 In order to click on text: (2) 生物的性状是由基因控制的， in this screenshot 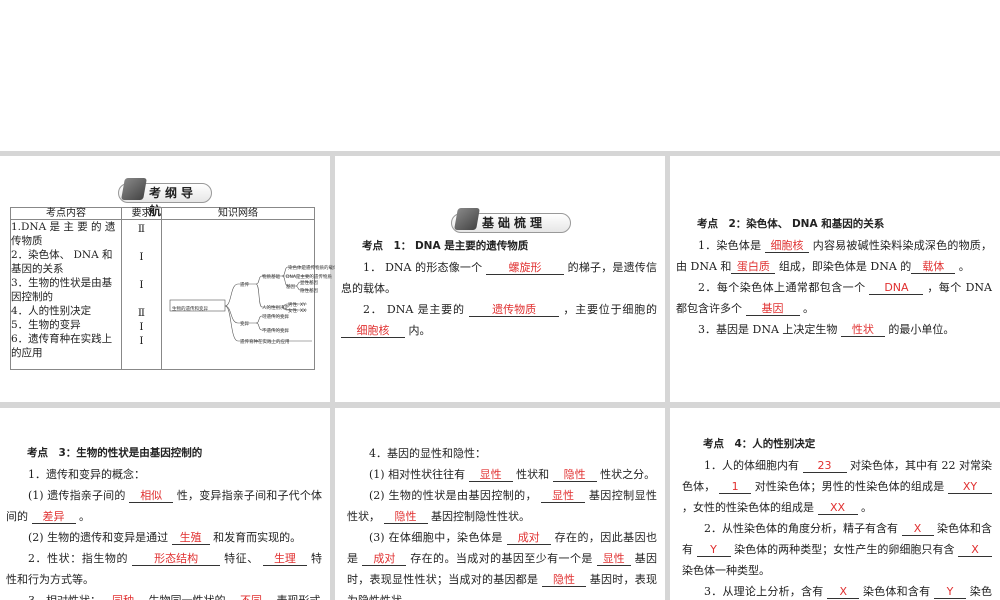, I will do `click(455, 495)`.